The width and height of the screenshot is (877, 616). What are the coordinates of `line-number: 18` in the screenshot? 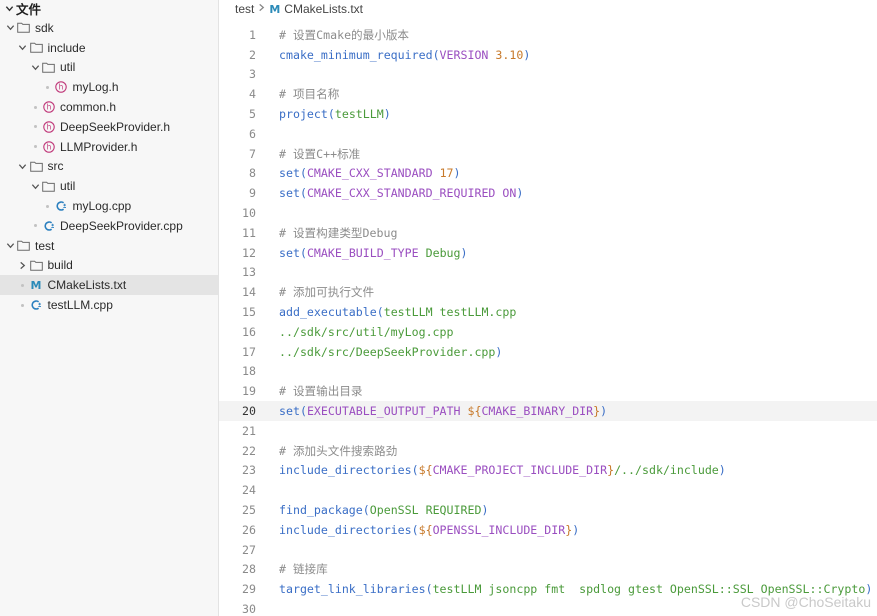 It's located at (249, 371).